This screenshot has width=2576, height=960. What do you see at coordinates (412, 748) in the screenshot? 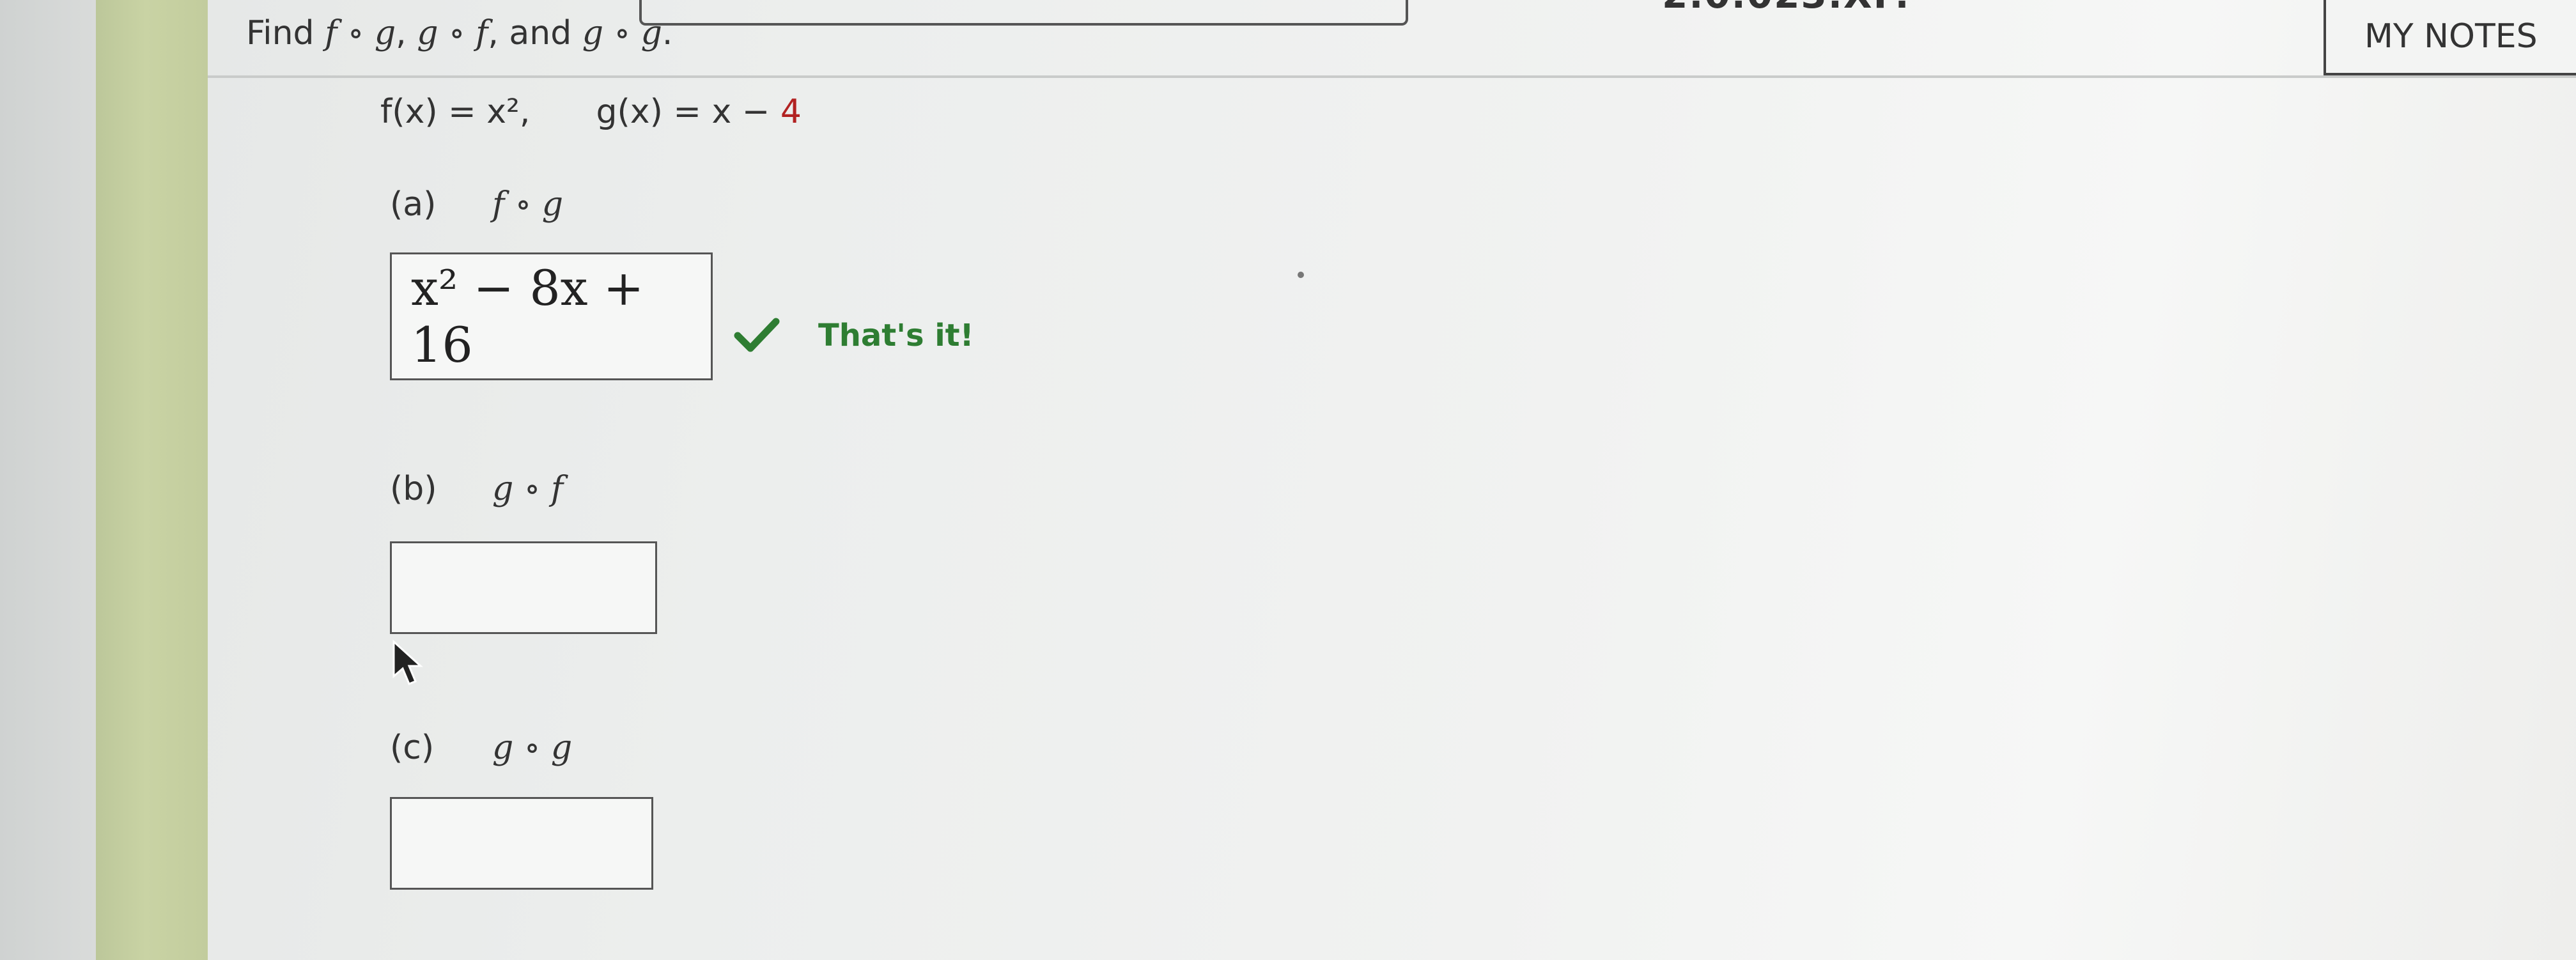
I see `part-c-letter: (c)` at bounding box center [412, 748].